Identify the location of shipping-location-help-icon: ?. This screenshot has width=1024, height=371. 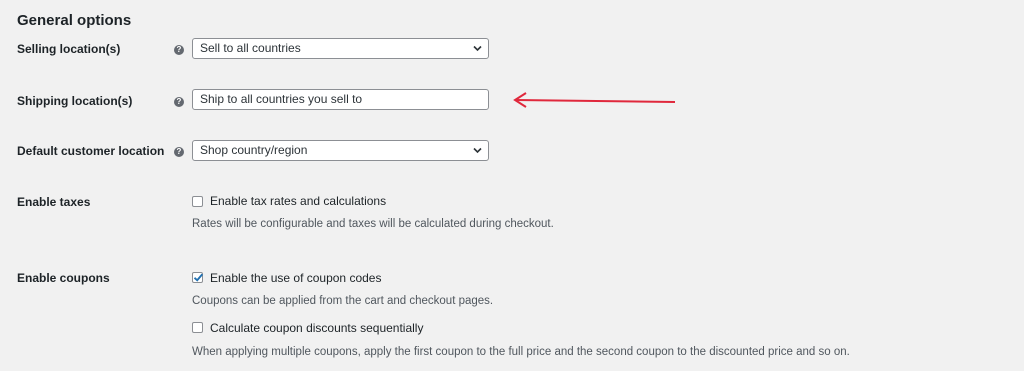
(179, 102).